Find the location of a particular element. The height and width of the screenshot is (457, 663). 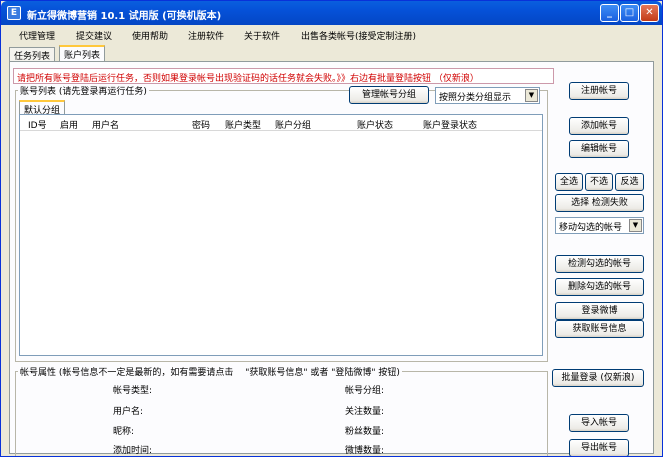

prop-add-time-label: 添加时间: is located at coordinates (133, 451).